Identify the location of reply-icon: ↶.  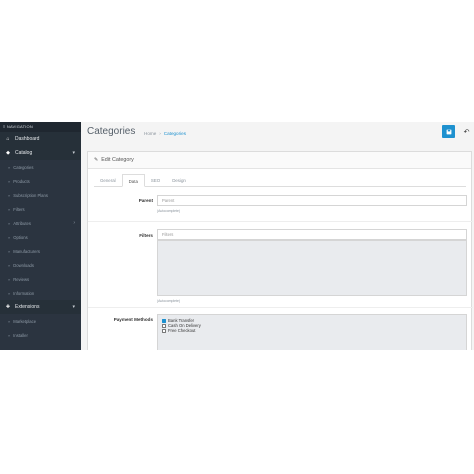
(466, 132).